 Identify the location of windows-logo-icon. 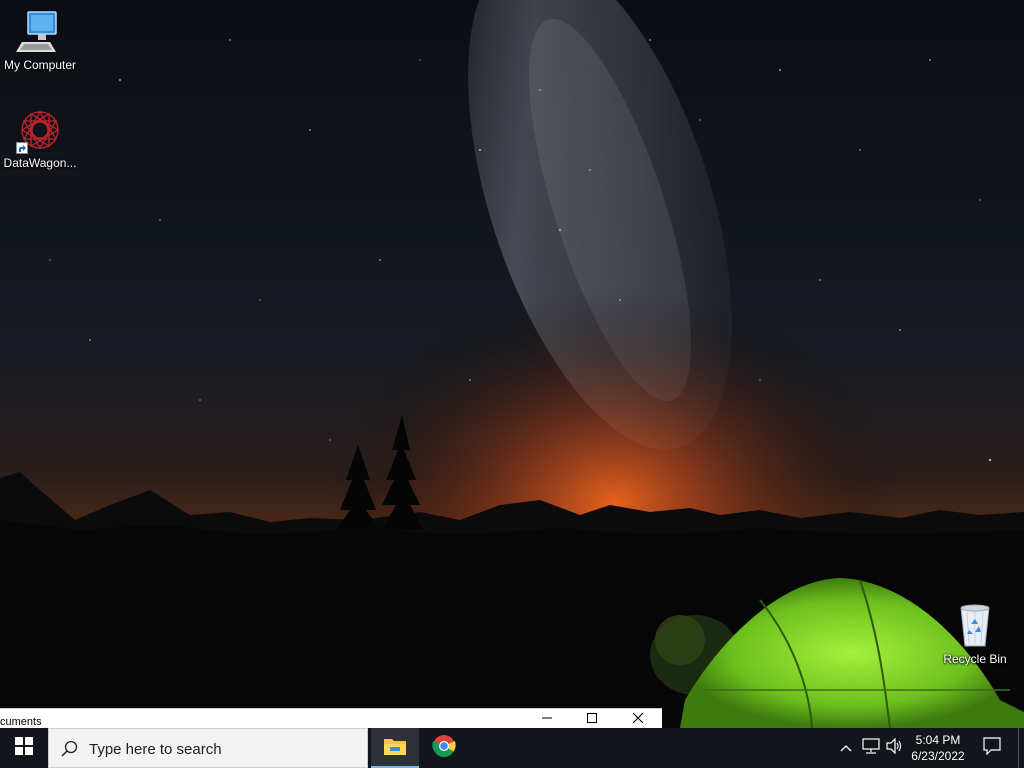
(24, 748).